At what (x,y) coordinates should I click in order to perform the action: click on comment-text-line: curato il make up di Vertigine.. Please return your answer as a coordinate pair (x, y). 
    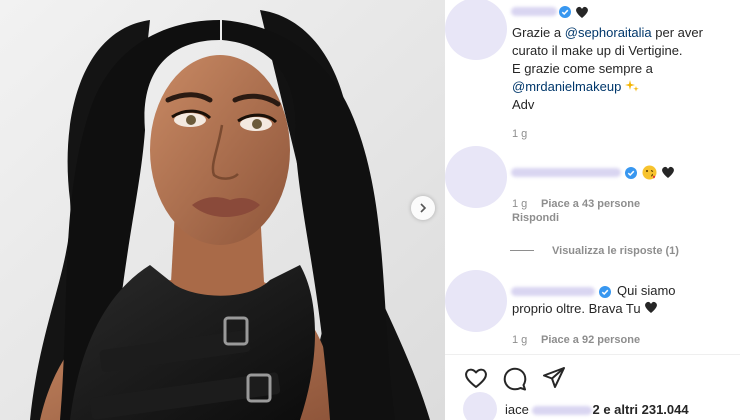
    Looking at the image, I should click on (597, 50).